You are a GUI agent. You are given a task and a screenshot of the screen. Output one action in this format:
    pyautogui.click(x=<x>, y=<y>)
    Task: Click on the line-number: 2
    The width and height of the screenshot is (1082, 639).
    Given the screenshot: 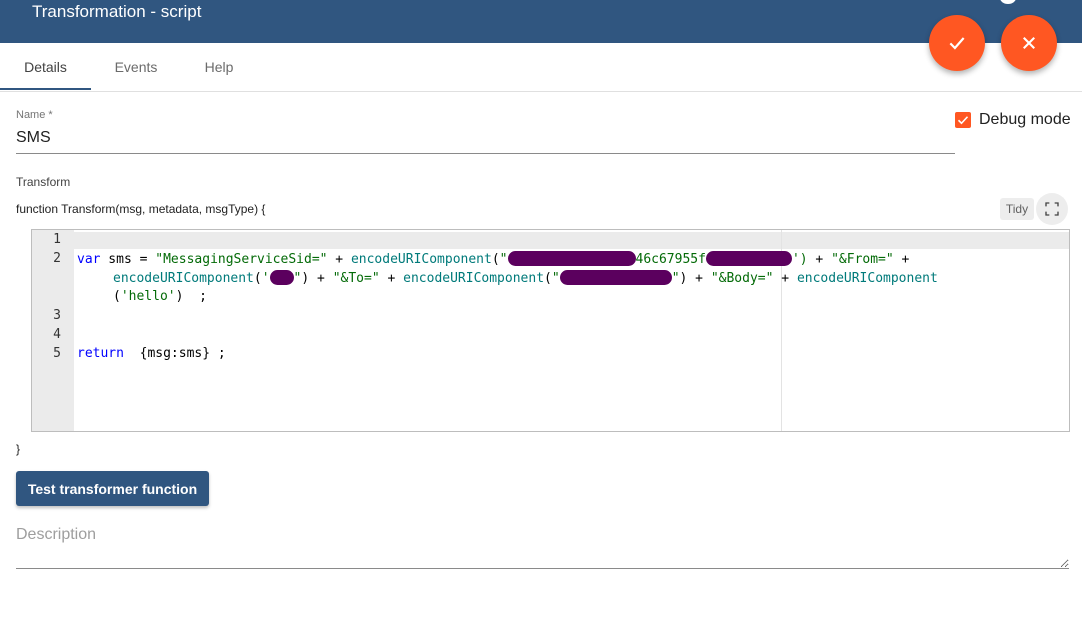 What is the action you would take?
    pyautogui.click(x=57, y=258)
    